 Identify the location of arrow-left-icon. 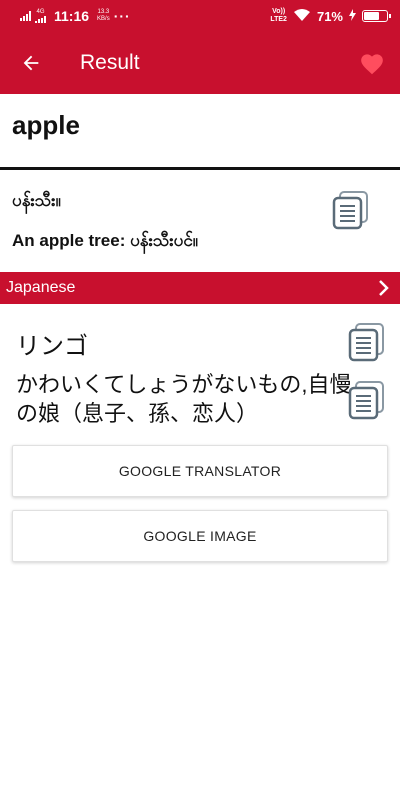
(31, 63).